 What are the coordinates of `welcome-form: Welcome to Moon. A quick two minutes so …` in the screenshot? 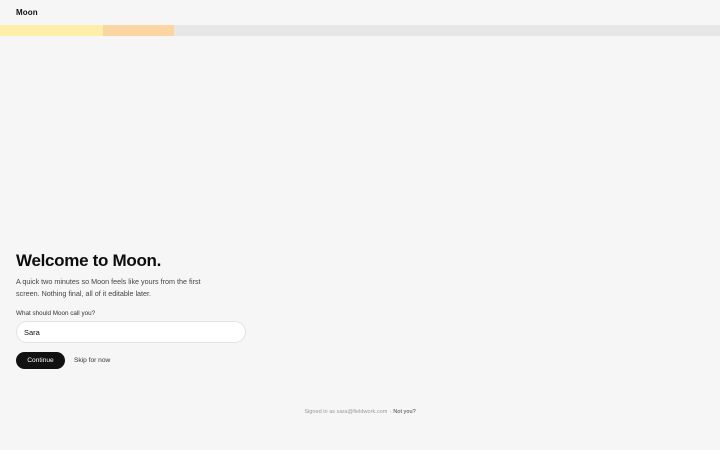 It's located at (136, 310).